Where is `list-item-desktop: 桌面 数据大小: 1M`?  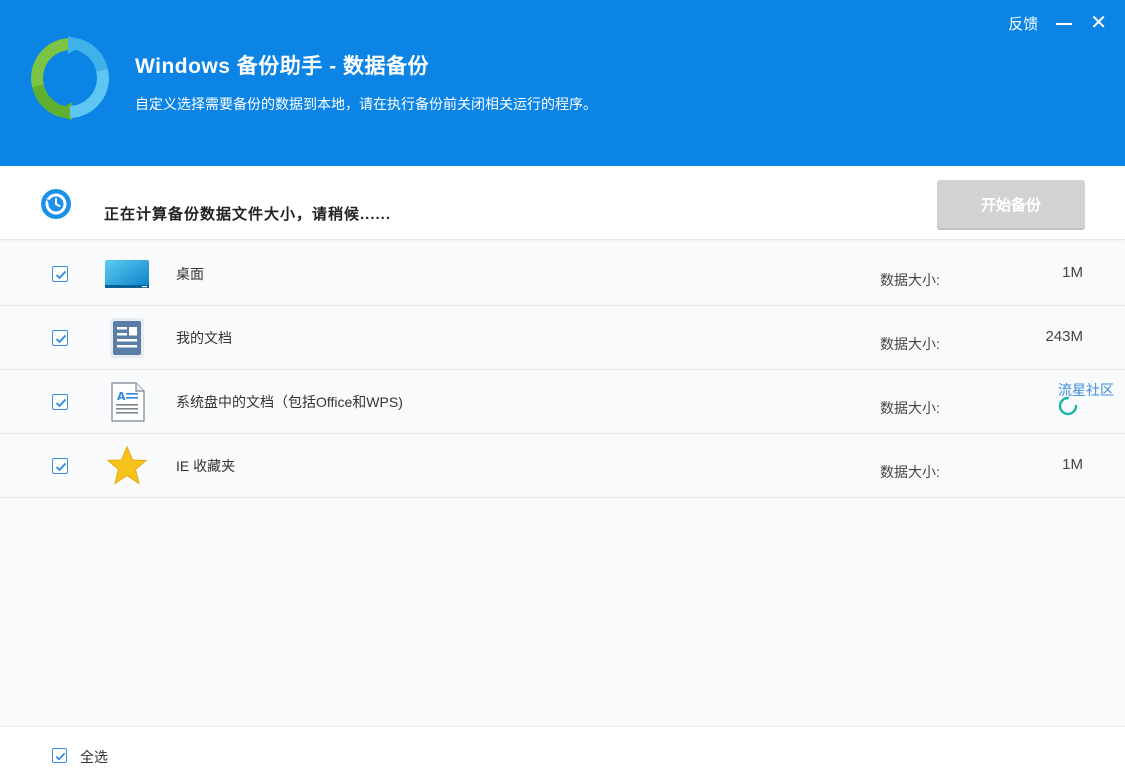
list-item-desktop: 桌面 数据大小: 1M is located at coordinates (562, 274).